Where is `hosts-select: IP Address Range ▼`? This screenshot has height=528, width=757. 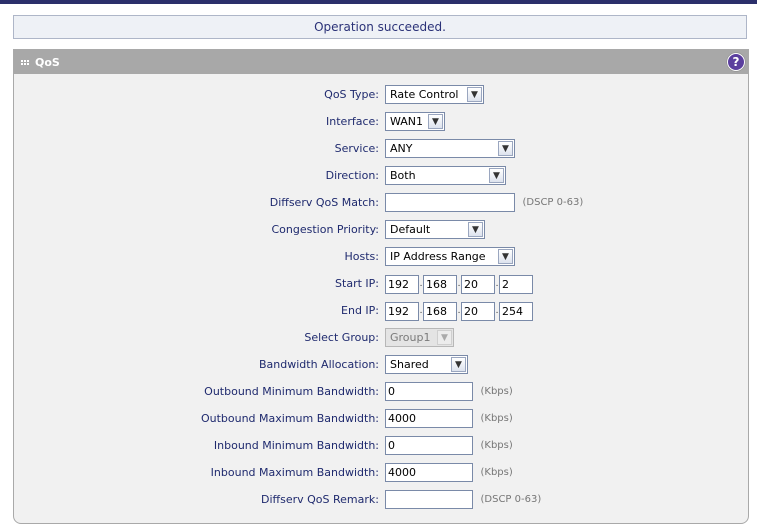 hosts-select: IP Address Range ▼ is located at coordinates (450, 256).